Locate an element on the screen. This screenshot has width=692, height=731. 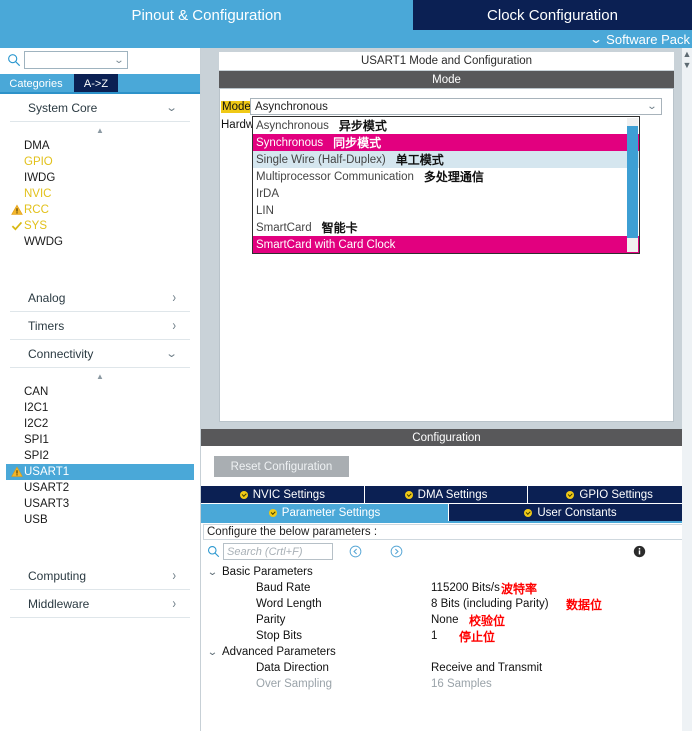
parameter-value: None is located at coordinates (445, 620).